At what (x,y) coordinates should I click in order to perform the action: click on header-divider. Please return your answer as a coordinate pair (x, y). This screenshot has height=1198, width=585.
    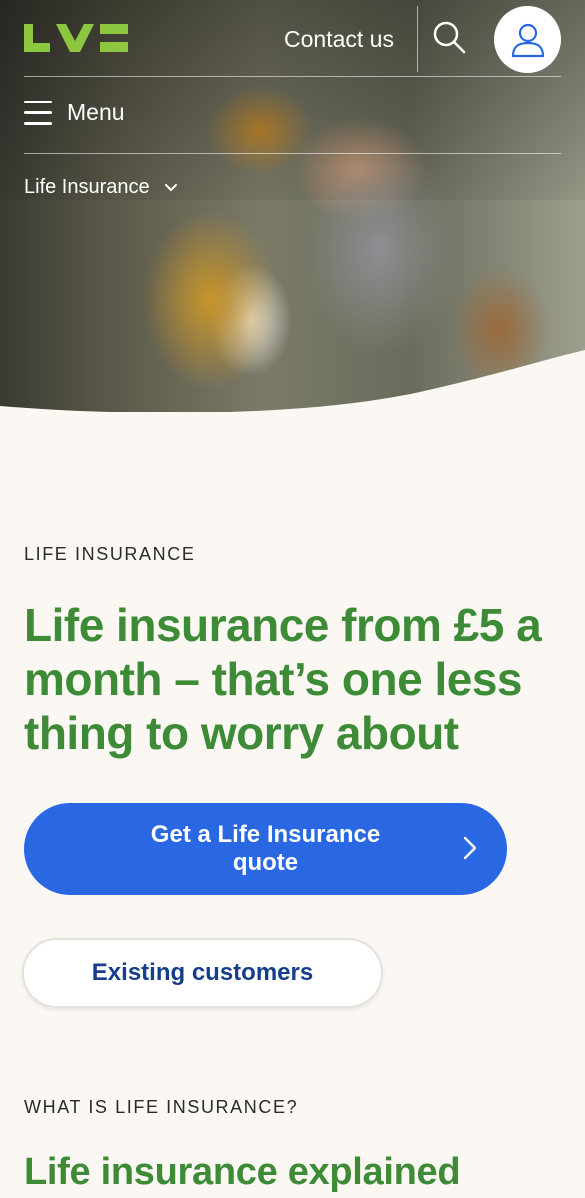
    Looking at the image, I should click on (417, 39).